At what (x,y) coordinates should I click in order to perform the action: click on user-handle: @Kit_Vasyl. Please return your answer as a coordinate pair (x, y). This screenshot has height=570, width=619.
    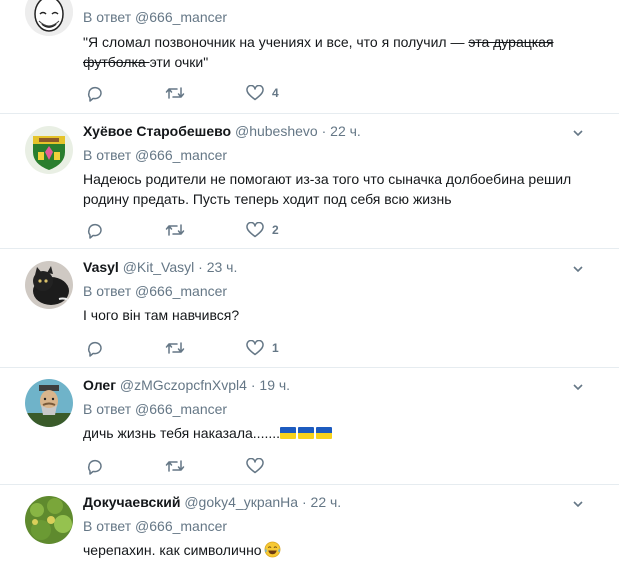
    Looking at the image, I should click on (159, 267).